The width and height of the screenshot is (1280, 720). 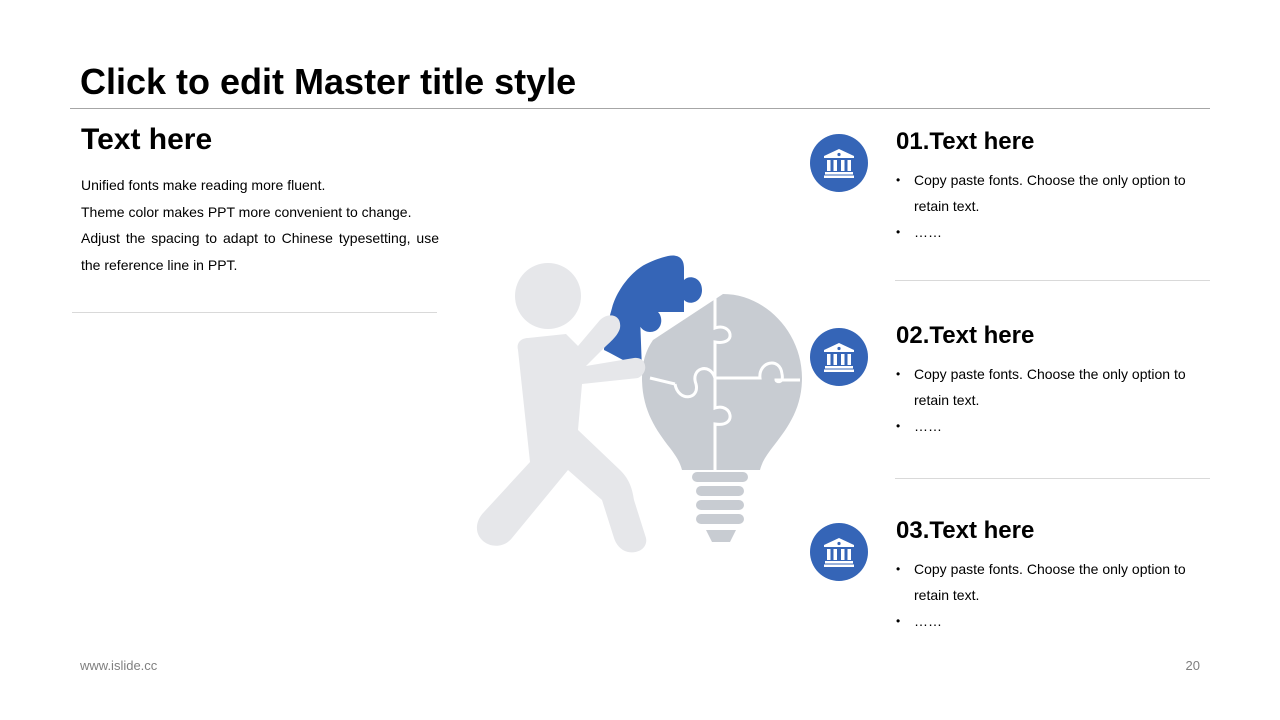 What do you see at coordinates (328, 81) in the screenshot?
I see `slide-title: Click to edit Master title style` at bounding box center [328, 81].